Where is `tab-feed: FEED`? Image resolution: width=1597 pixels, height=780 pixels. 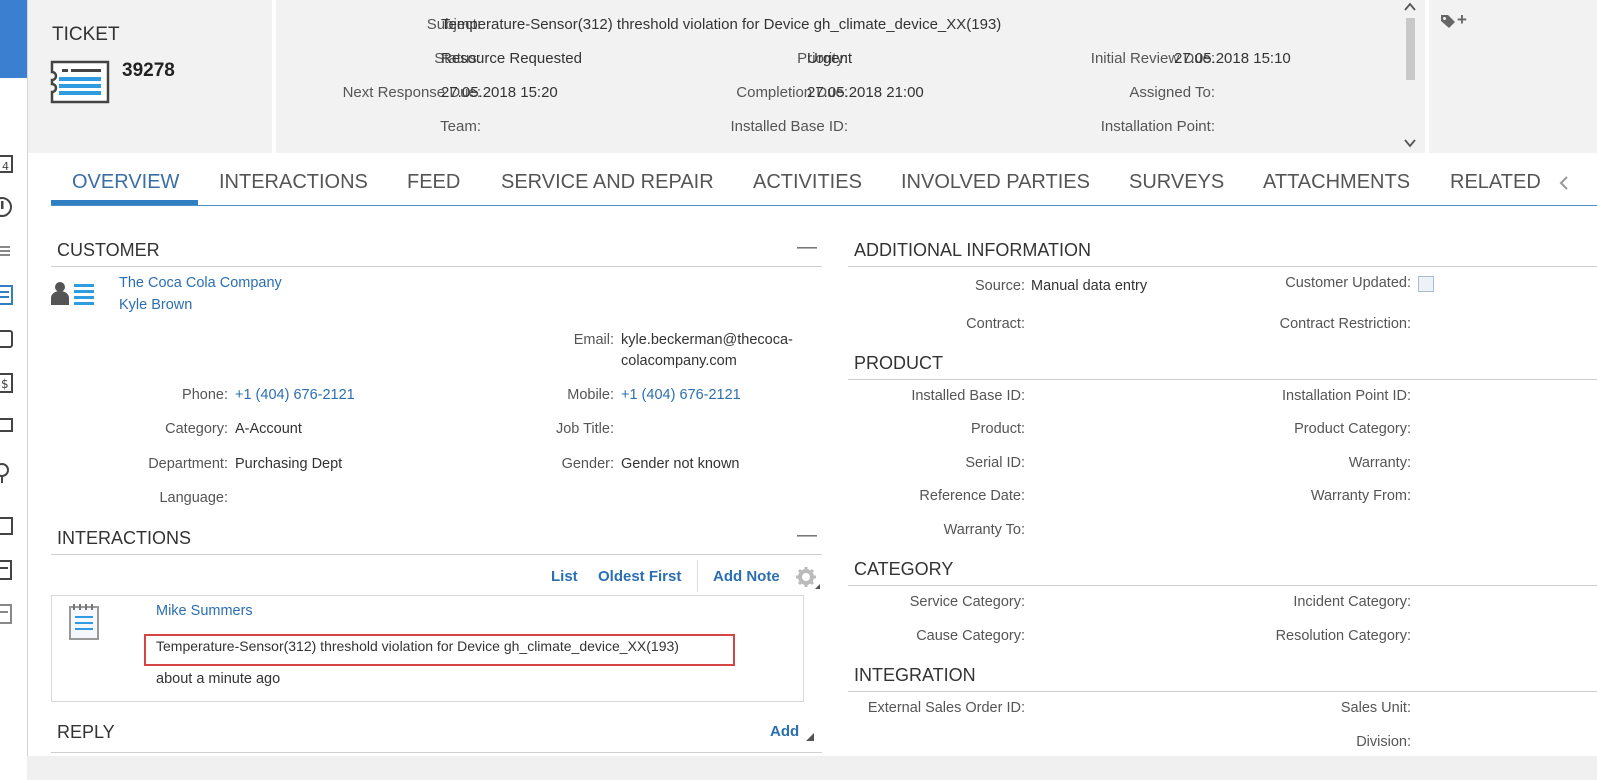 tab-feed: FEED is located at coordinates (433, 182).